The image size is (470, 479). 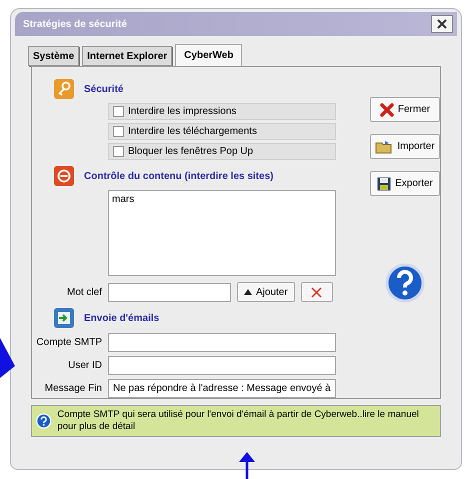 What do you see at coordinates (84, 293) in the screenshot?
I see `field-label: Mot clef` at bounding box center [84, 293].